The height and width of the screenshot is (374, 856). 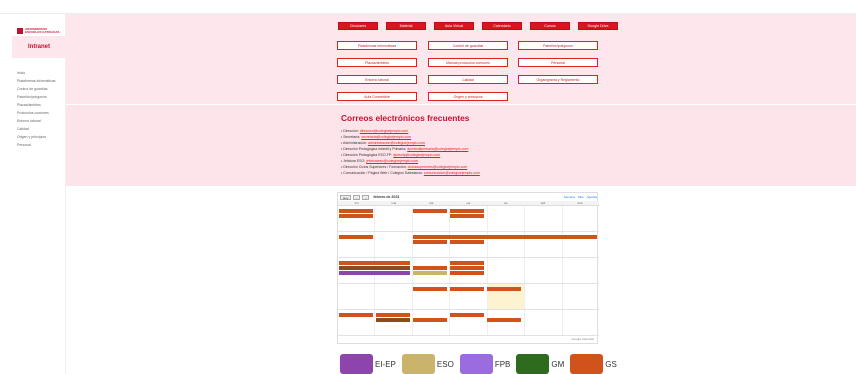 What do you see at coordinates (366, 197) in the screenshot?
I see `next-month-button: ›` at bounding box center [366, 197].